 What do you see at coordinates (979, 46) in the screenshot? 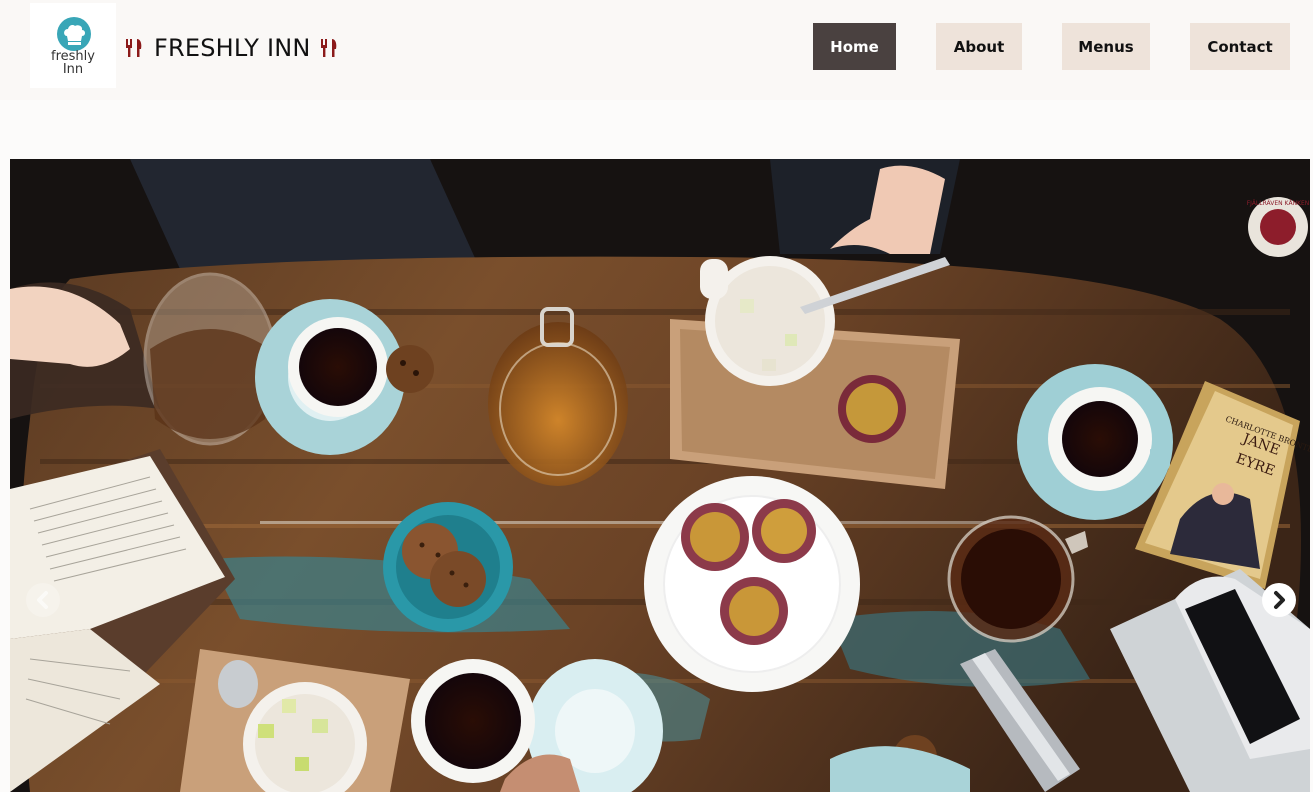
I see `nav-about: About` at bounding box center [979, 46].